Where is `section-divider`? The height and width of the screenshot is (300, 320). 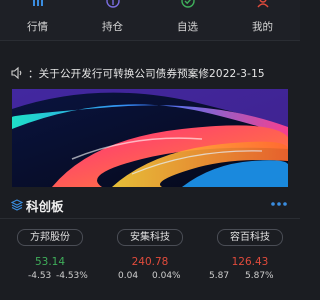 section-divider is located at coordinates (150, 218).